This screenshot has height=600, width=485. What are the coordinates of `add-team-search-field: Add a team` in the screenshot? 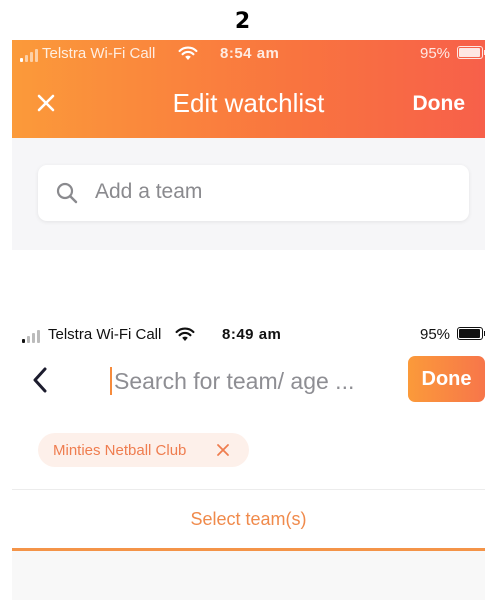 It's located at (253, 193).